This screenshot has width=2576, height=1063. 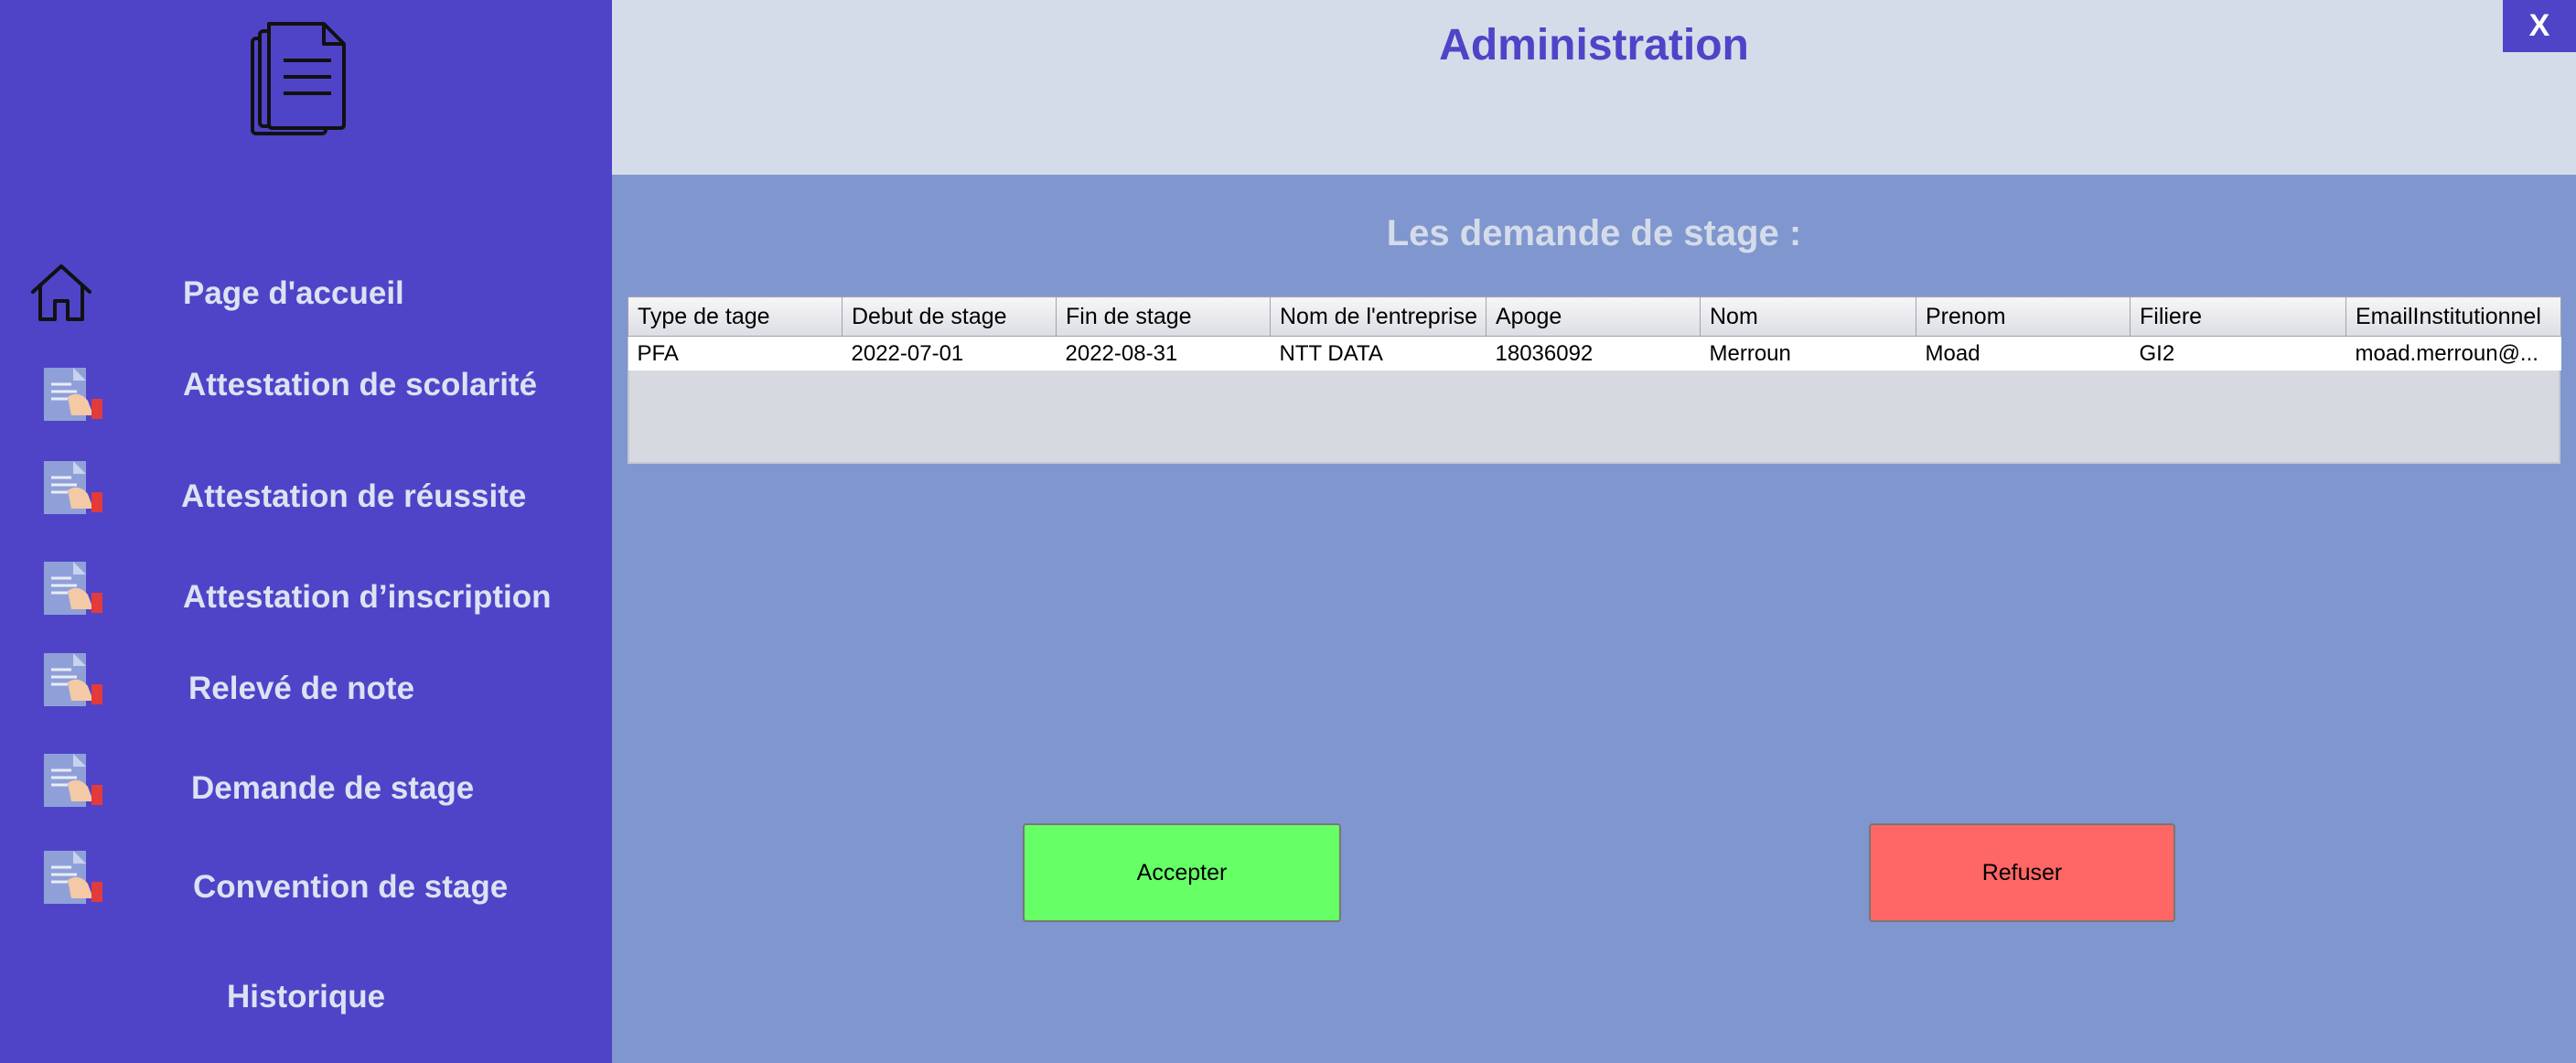 What do you see at coordinates (1163, 316) in the screenshot?
I see `column-header: Fin de stage` at bounding box center [1163, 316].